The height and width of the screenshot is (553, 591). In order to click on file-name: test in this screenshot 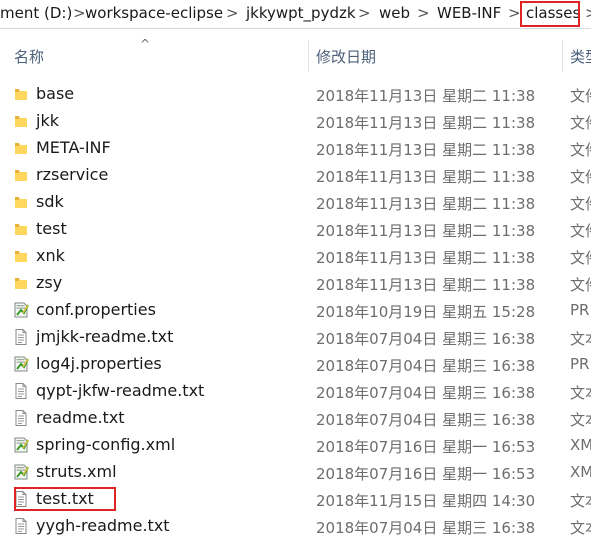, I will do `click(51, 228)`.